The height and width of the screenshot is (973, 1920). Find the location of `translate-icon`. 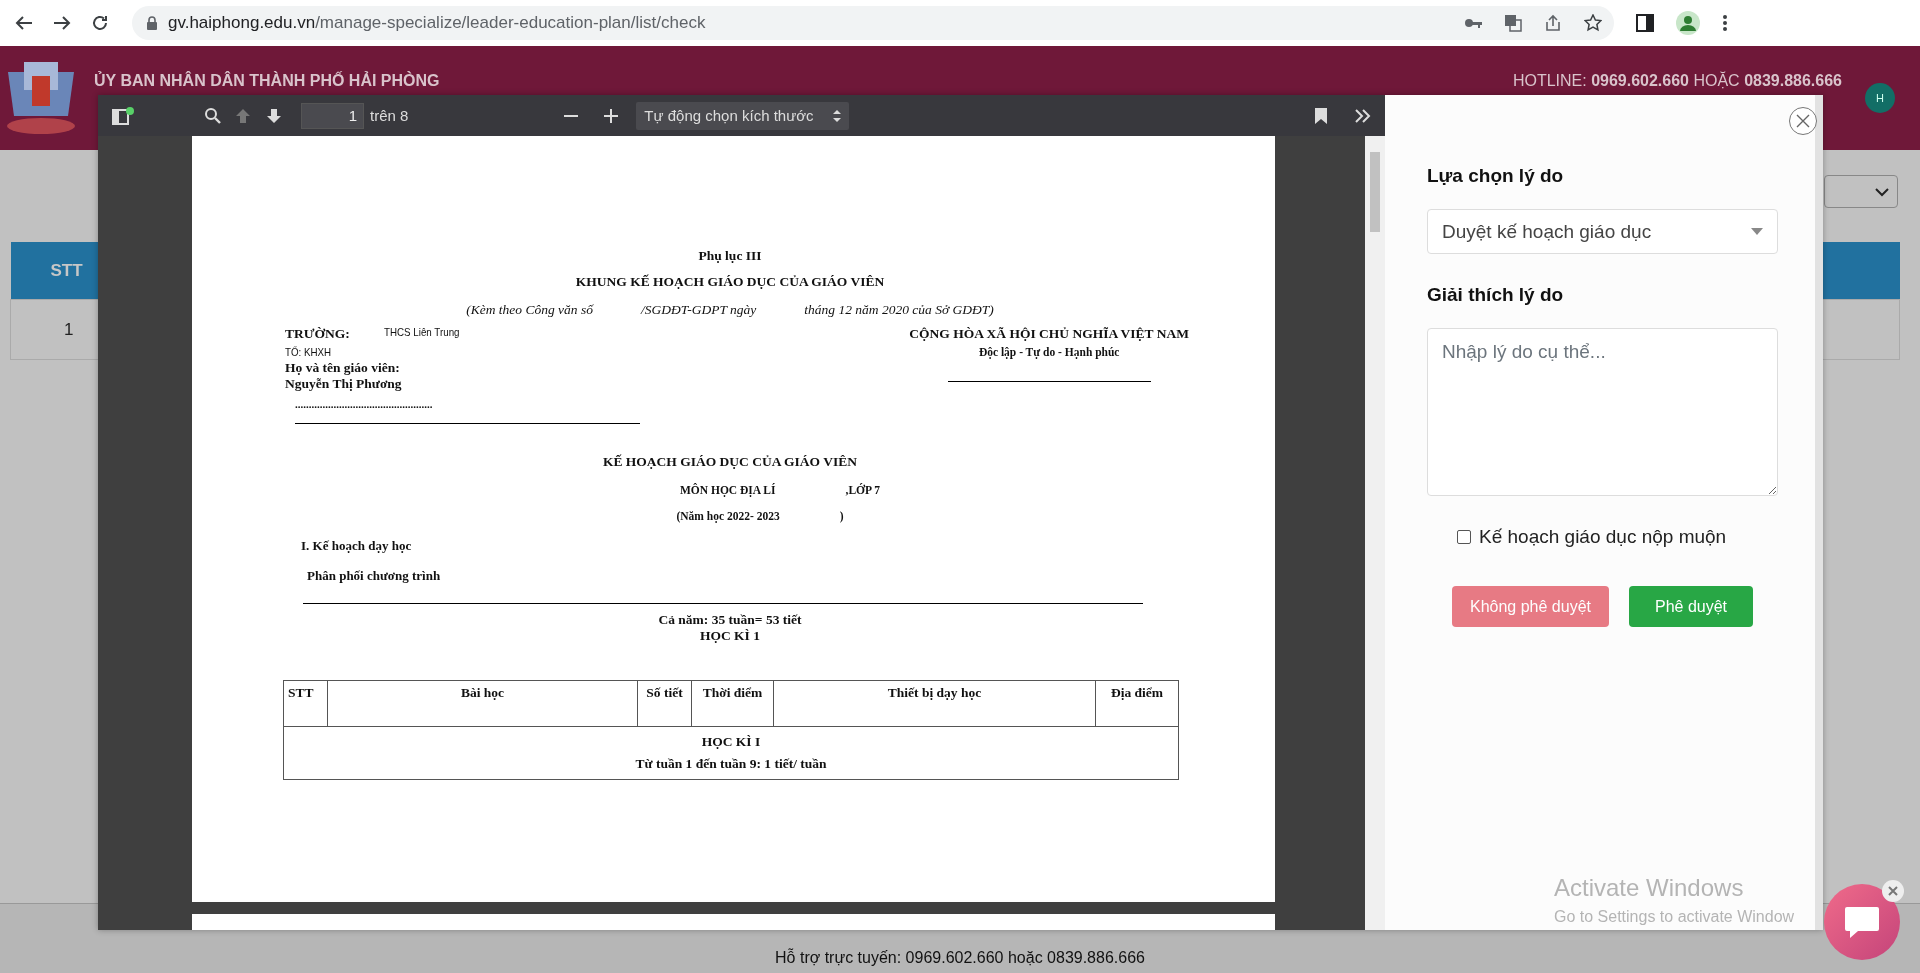

translate-icon is located at coordinates (1513, 23).